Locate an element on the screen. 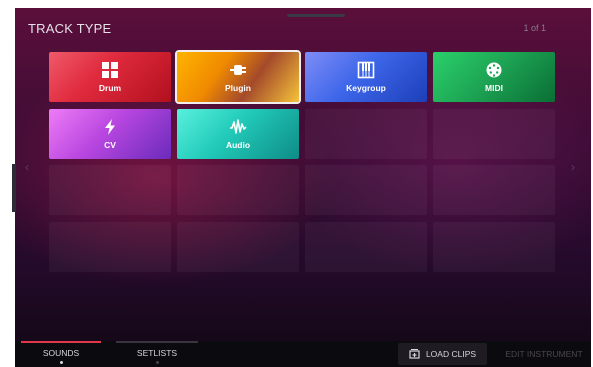  load-clips-button: LOAD CLIPS is located at coordinates (442, 354).